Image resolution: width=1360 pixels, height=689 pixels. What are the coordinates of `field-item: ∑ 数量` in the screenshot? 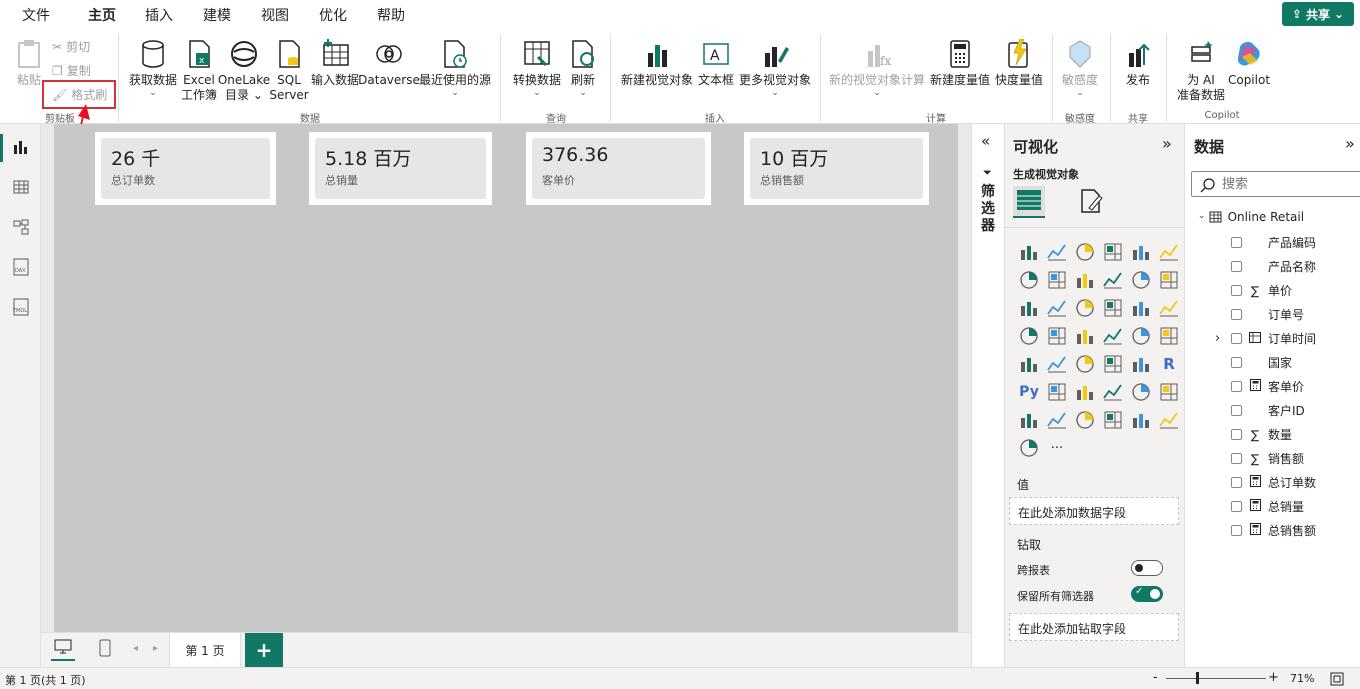 It's located at (1261, 434).